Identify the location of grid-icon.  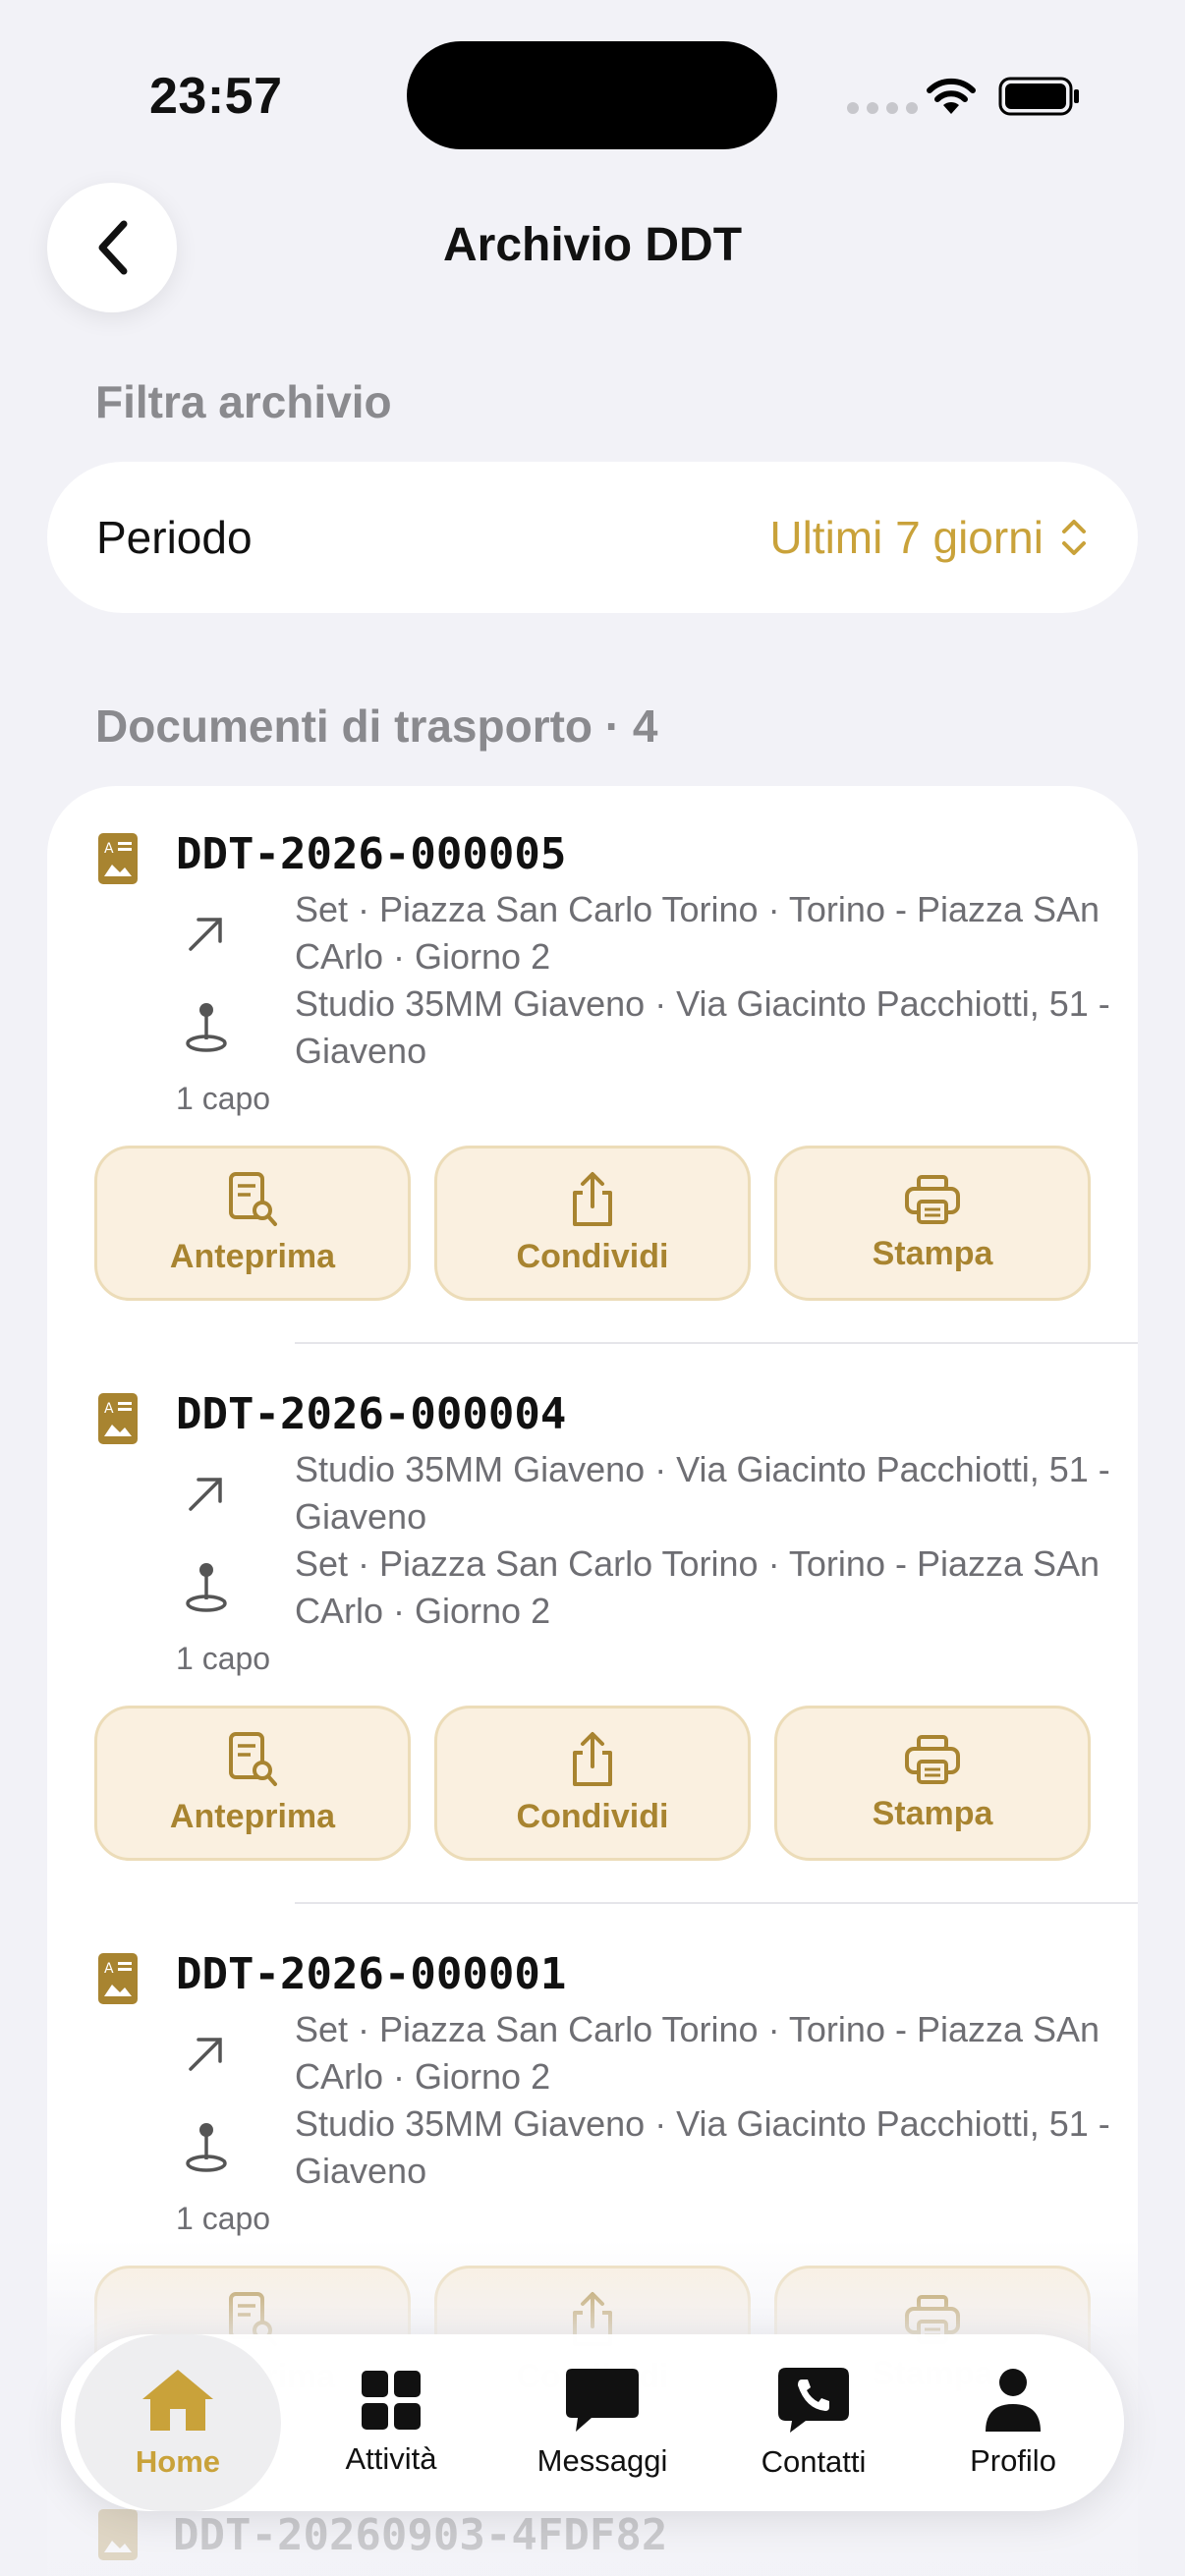
(392, 2400).